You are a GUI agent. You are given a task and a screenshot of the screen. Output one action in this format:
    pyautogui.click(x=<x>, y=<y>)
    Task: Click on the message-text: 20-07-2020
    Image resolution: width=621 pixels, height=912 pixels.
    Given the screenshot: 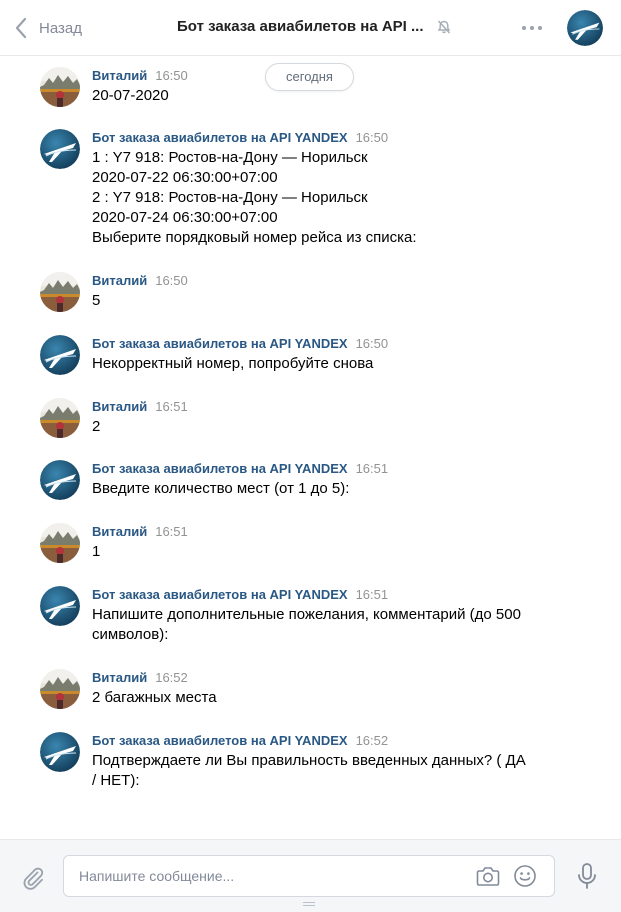 What is the action you would take?
    pyautogui.click(x=312, y=96)
    